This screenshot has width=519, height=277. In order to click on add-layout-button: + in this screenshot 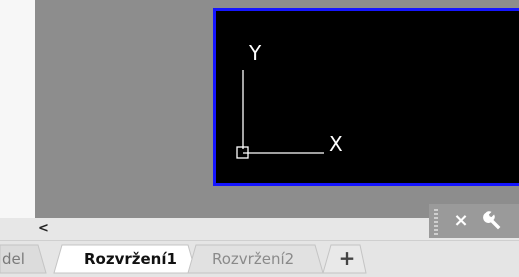, I will do `click(347, 258)`.